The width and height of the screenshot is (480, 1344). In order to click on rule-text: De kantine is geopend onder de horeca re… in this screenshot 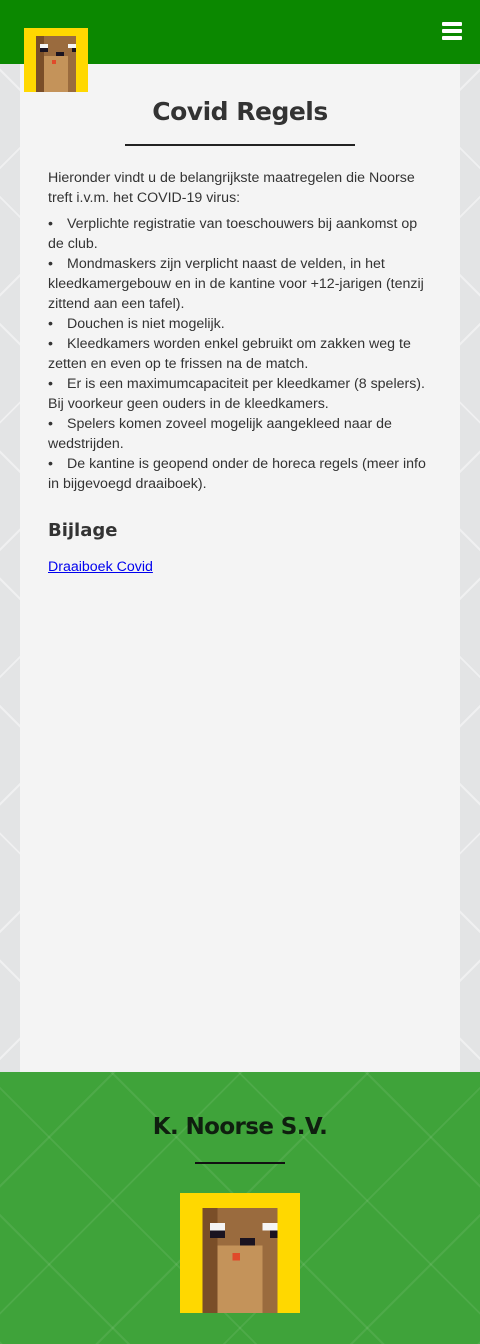, I will do `click(237, 474)`.